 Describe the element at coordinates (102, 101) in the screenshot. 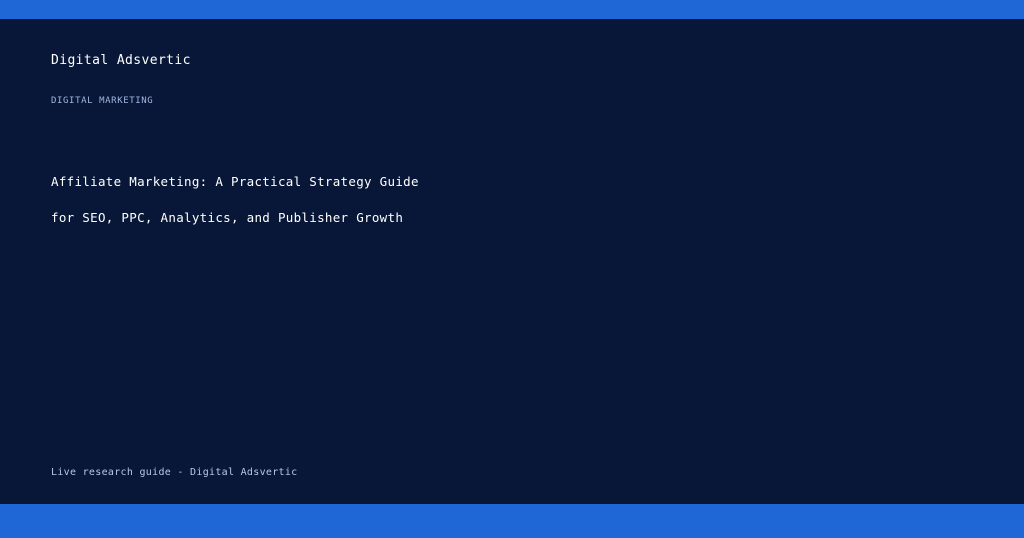

I see `category-label: DIGITAL MARKETING` at that location.